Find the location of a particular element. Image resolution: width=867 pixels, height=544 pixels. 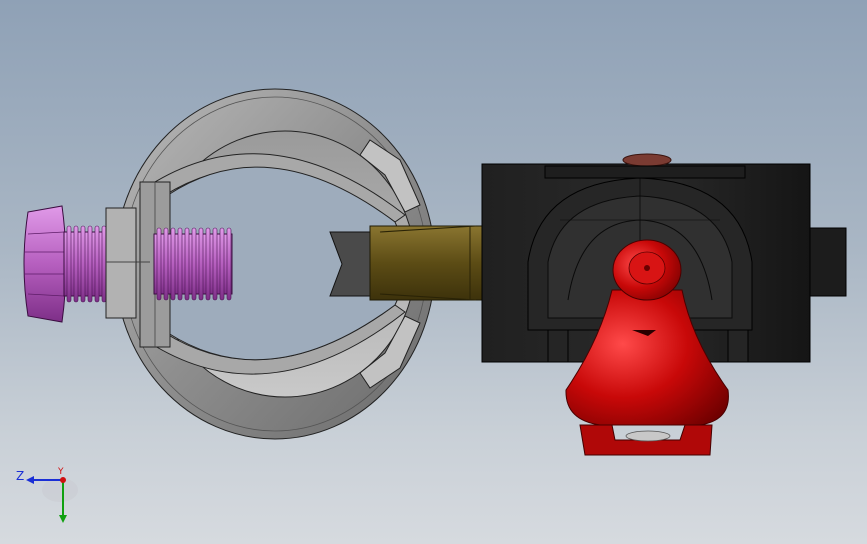

orientation-triad: Z Y is located at coordinates (50, 497).